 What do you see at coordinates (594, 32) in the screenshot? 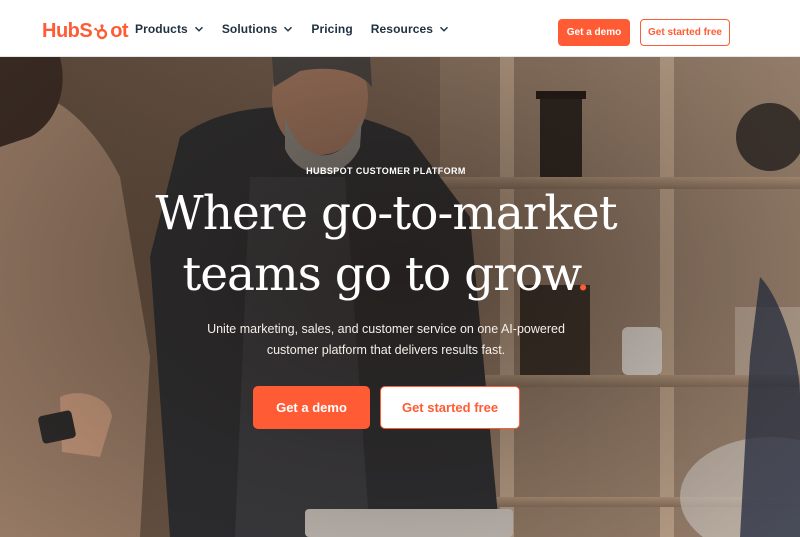
I see `header-get-demo-button: Get a demo` at bounding box center [594, 32].